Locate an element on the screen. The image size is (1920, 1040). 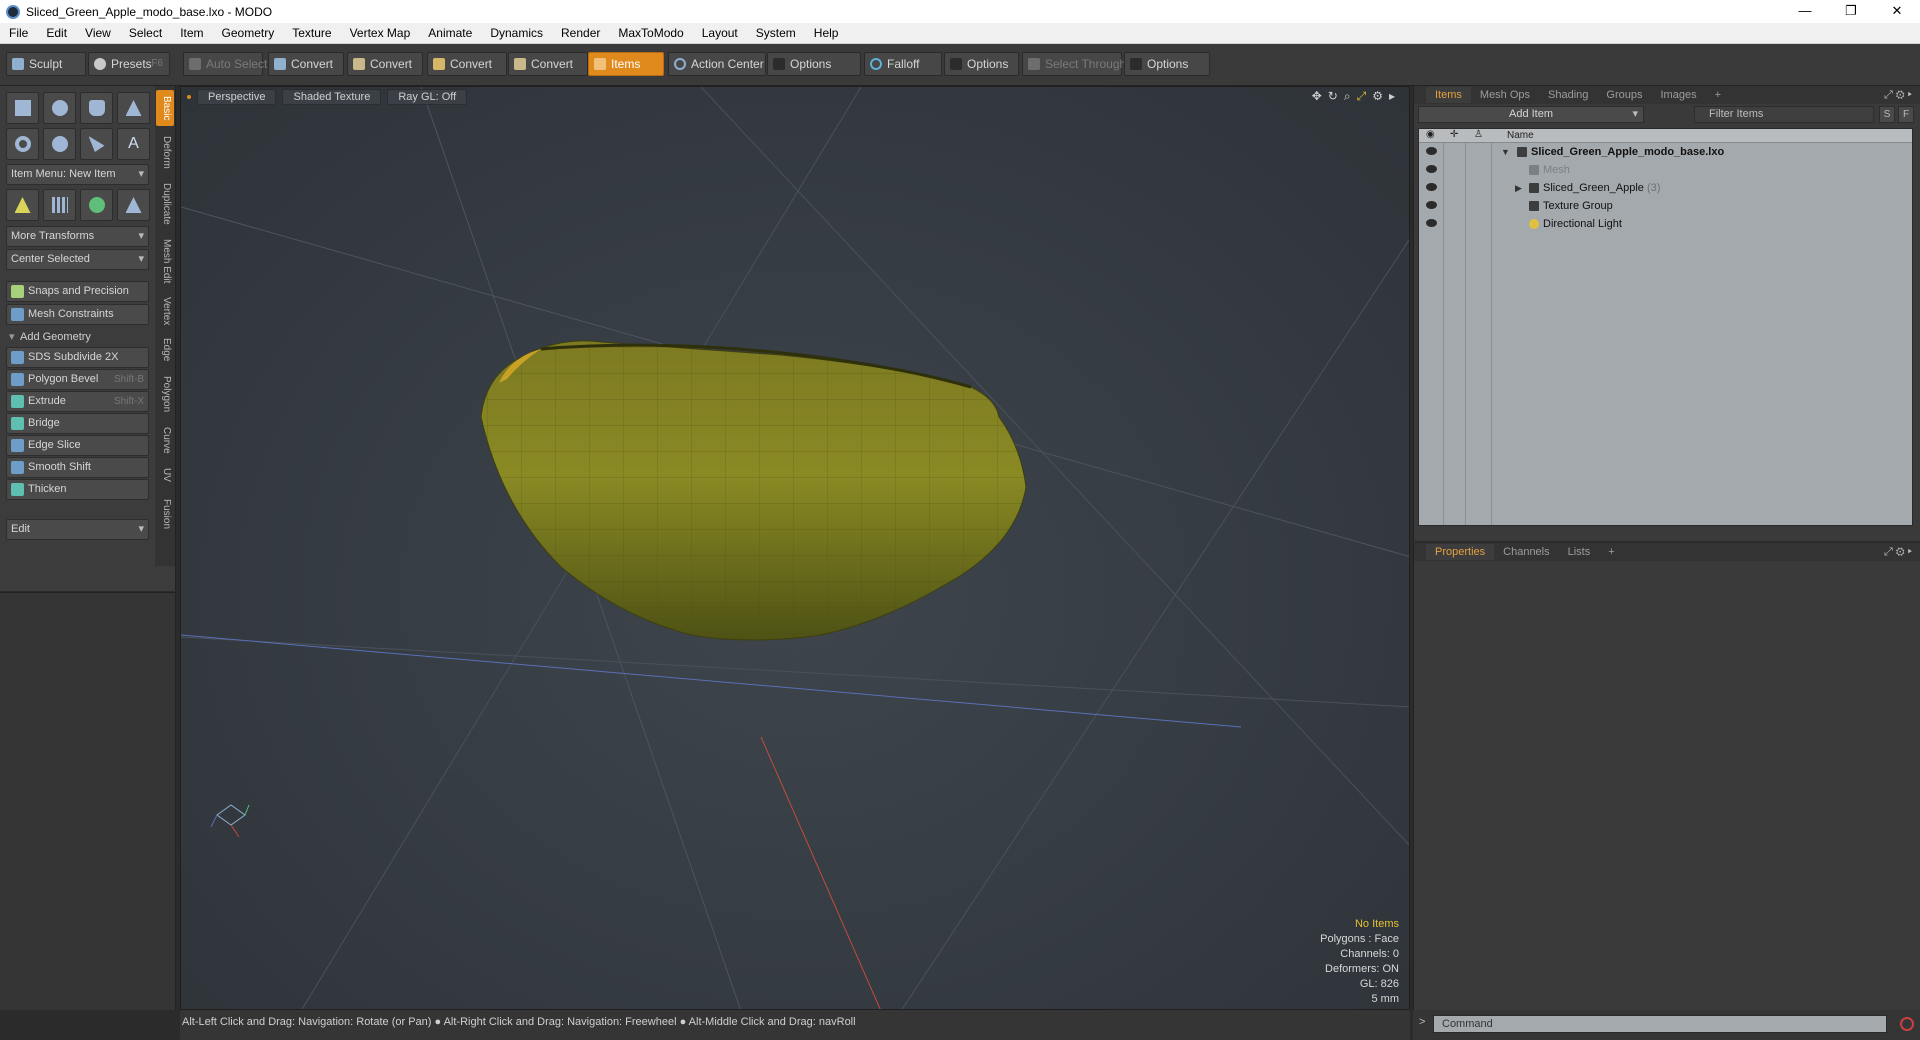
menu-system: System is located at coordinates (776, 33).